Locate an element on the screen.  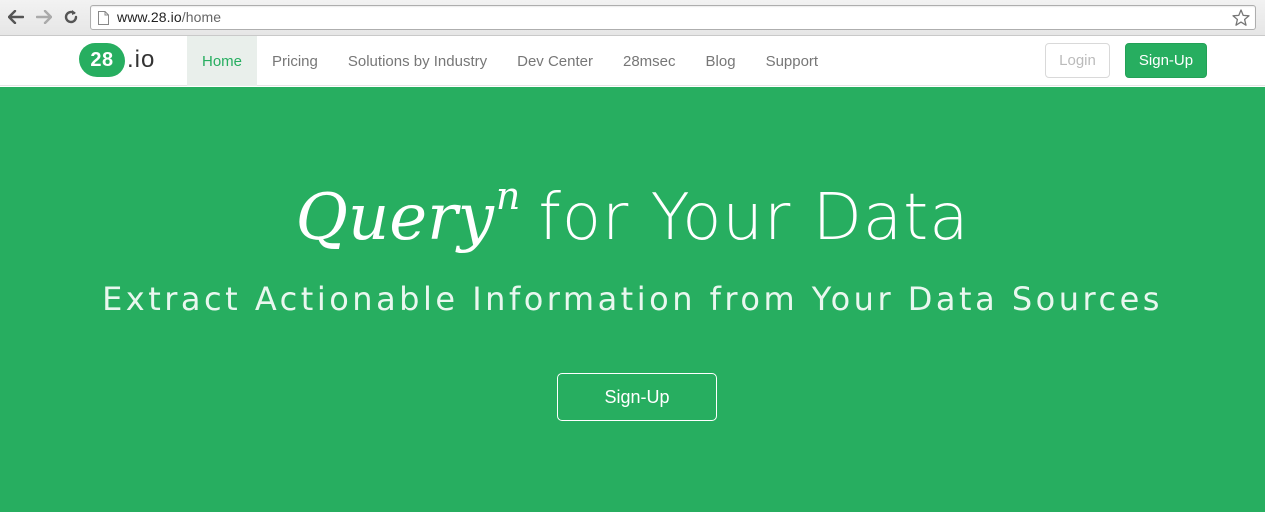
url-text: www.28.io/home is located at coordinates (169, 17).